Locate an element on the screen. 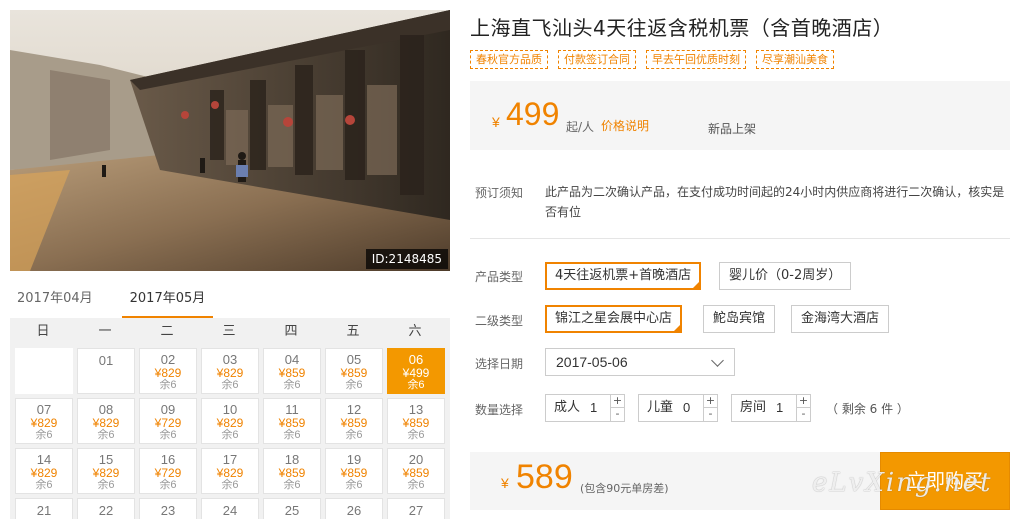 The width and height of the screenshot is (1019, 519). calendar-day: 22 is located at coordinates (106, 508).